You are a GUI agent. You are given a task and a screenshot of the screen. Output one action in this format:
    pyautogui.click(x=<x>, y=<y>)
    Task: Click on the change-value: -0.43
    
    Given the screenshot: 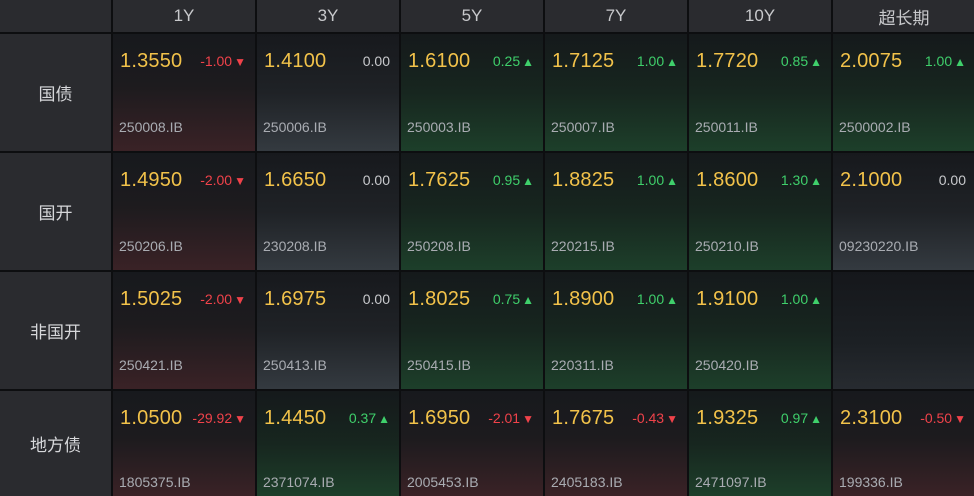 What is the action you would take?
    pyautogui.click(x=648, y=418)
    